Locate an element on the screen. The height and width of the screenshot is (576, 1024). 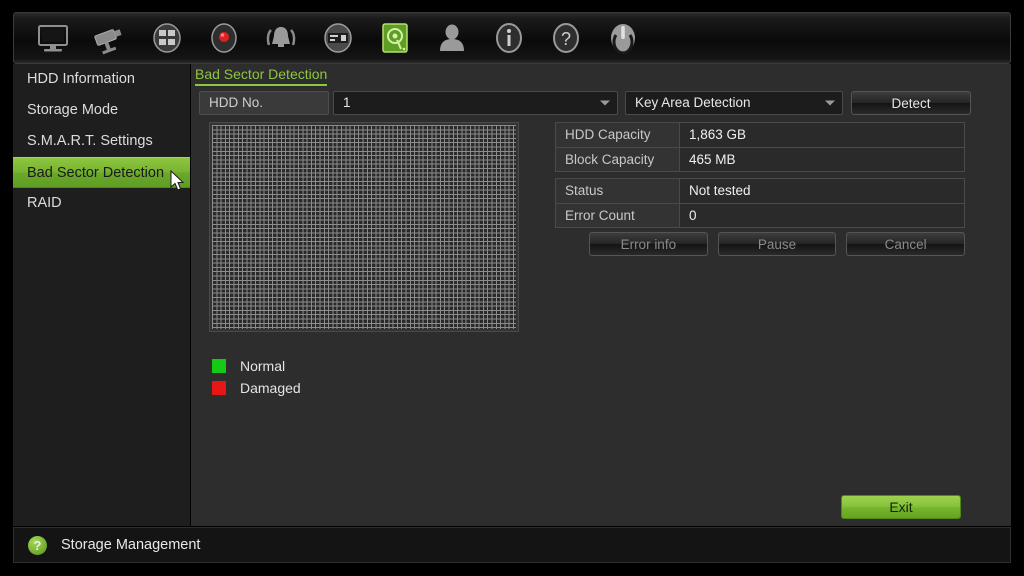
alarm-bell-icon is located at coordinates (280, 37).